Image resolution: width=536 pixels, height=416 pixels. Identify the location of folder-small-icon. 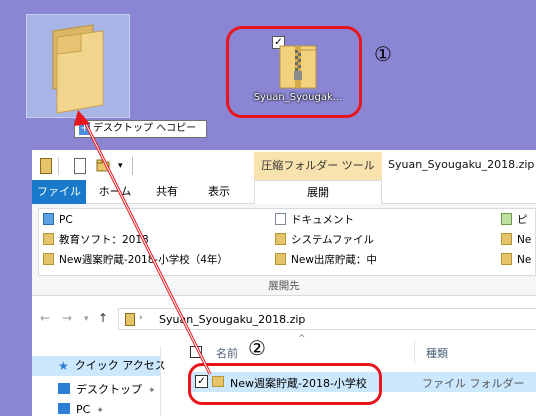
(46, 166).